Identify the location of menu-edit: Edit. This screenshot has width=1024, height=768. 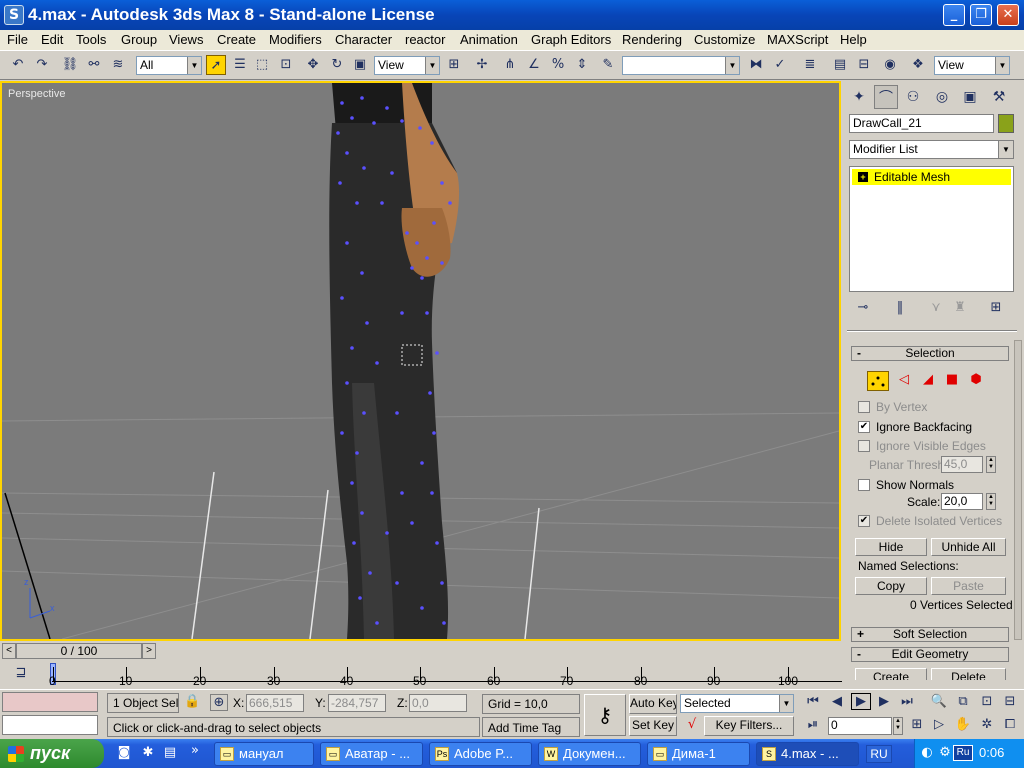
(52, 39).